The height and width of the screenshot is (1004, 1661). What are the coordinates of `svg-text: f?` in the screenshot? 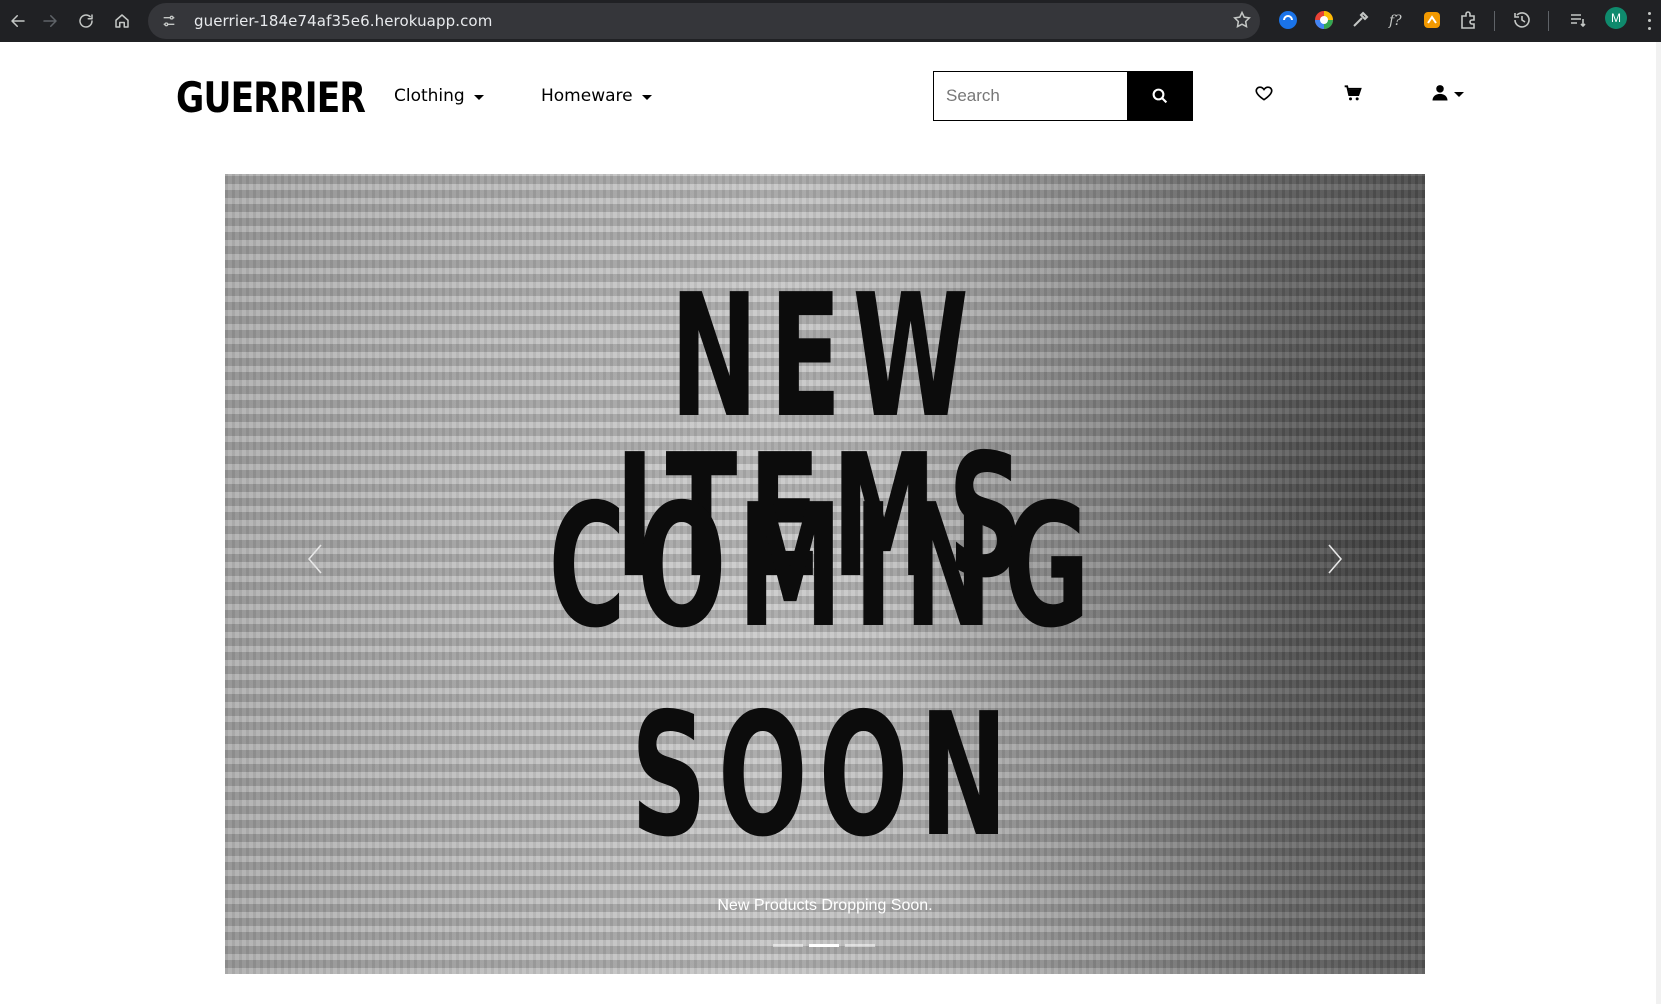 It's located at (1395, 21).